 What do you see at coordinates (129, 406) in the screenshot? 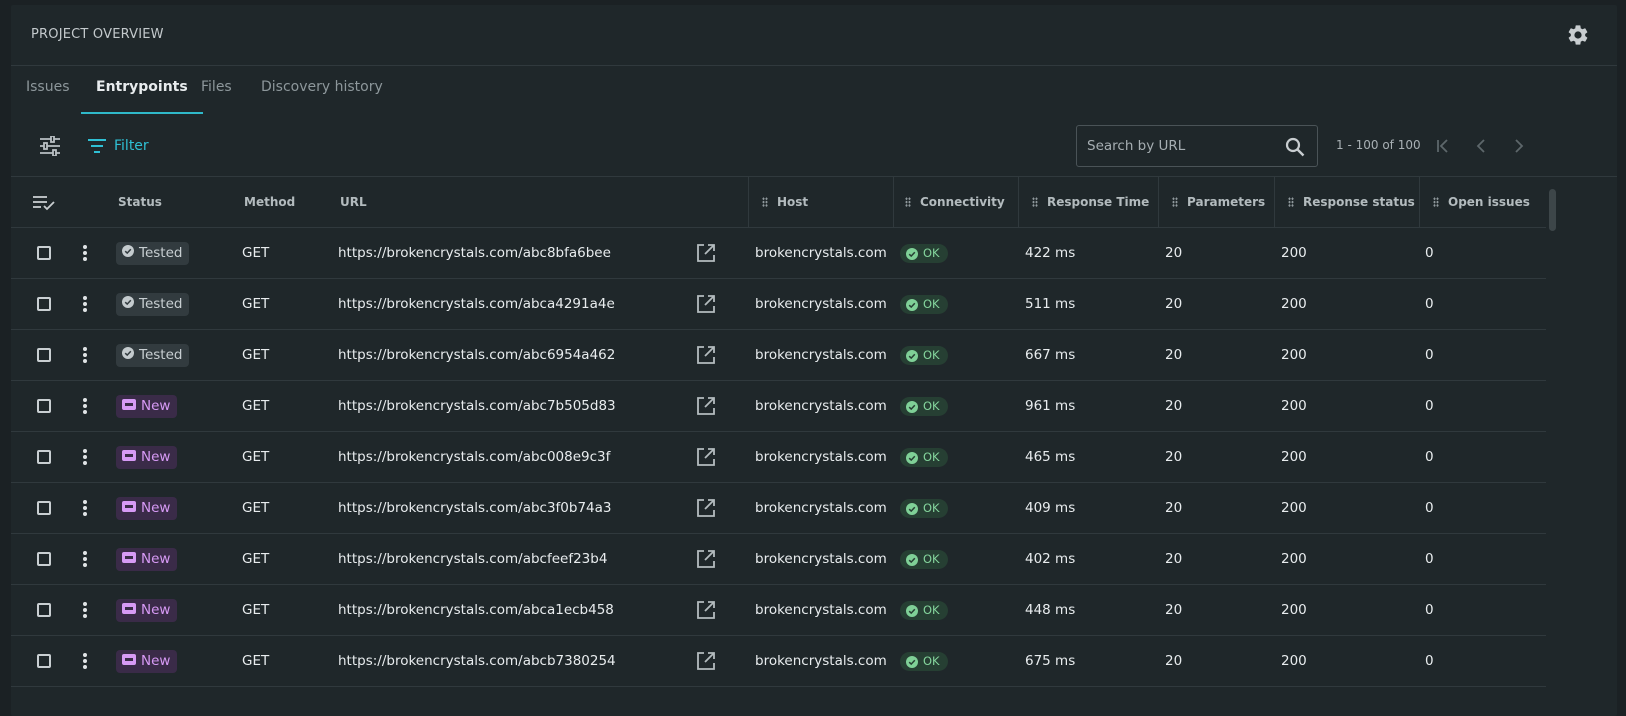
I see `status-icon` at bounding box center [129, 406].